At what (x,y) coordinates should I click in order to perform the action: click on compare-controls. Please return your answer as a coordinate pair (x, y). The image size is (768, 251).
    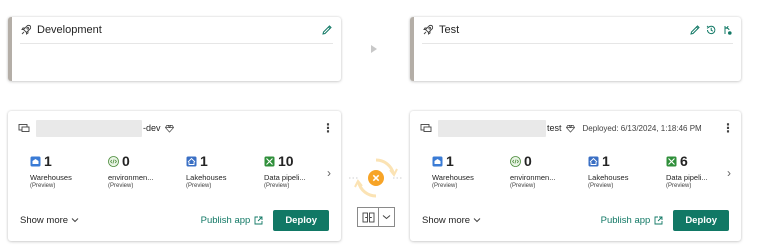
    Looking at the image, I should click on (376, 217).